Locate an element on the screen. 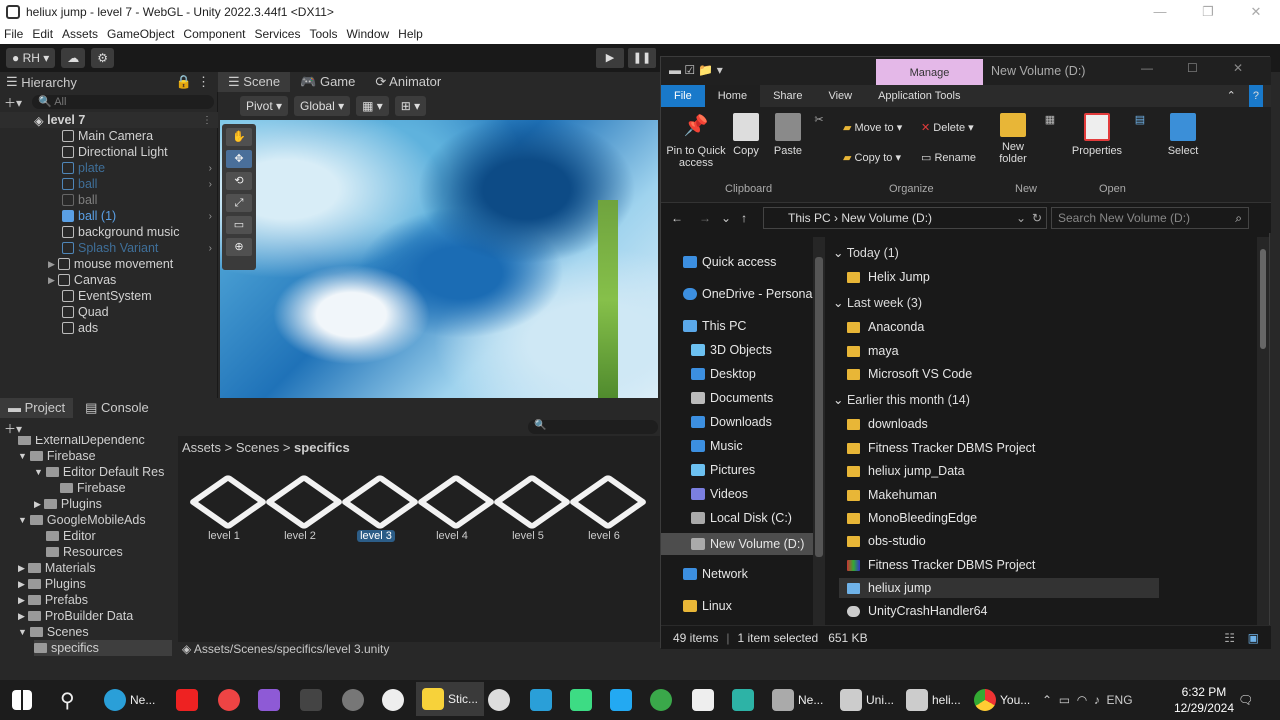 This screenshot has height=720, width=1280. tab-application-tools: Application Tools is located at coordinates (919, 96).